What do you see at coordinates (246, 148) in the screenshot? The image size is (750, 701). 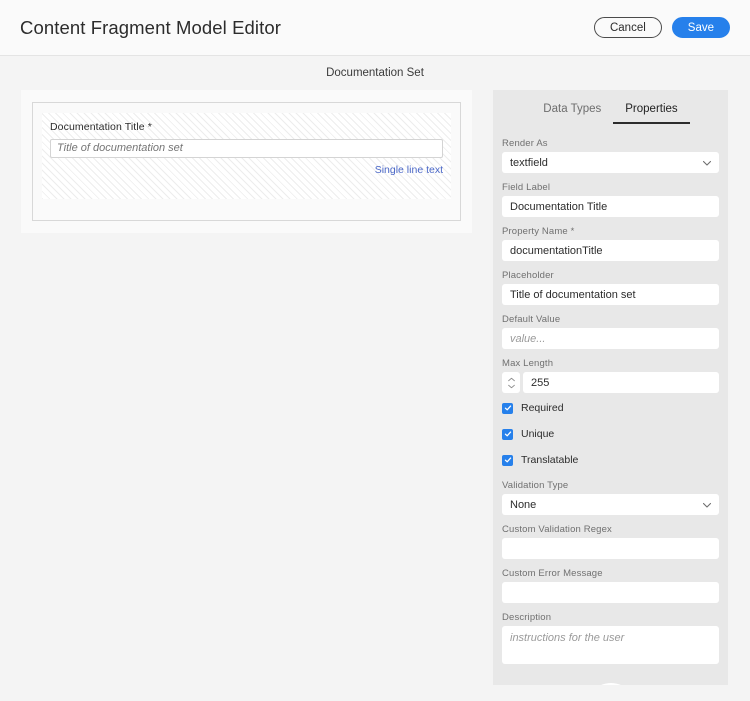 I see `documentation-title-input` at bounding box center [246, 148].